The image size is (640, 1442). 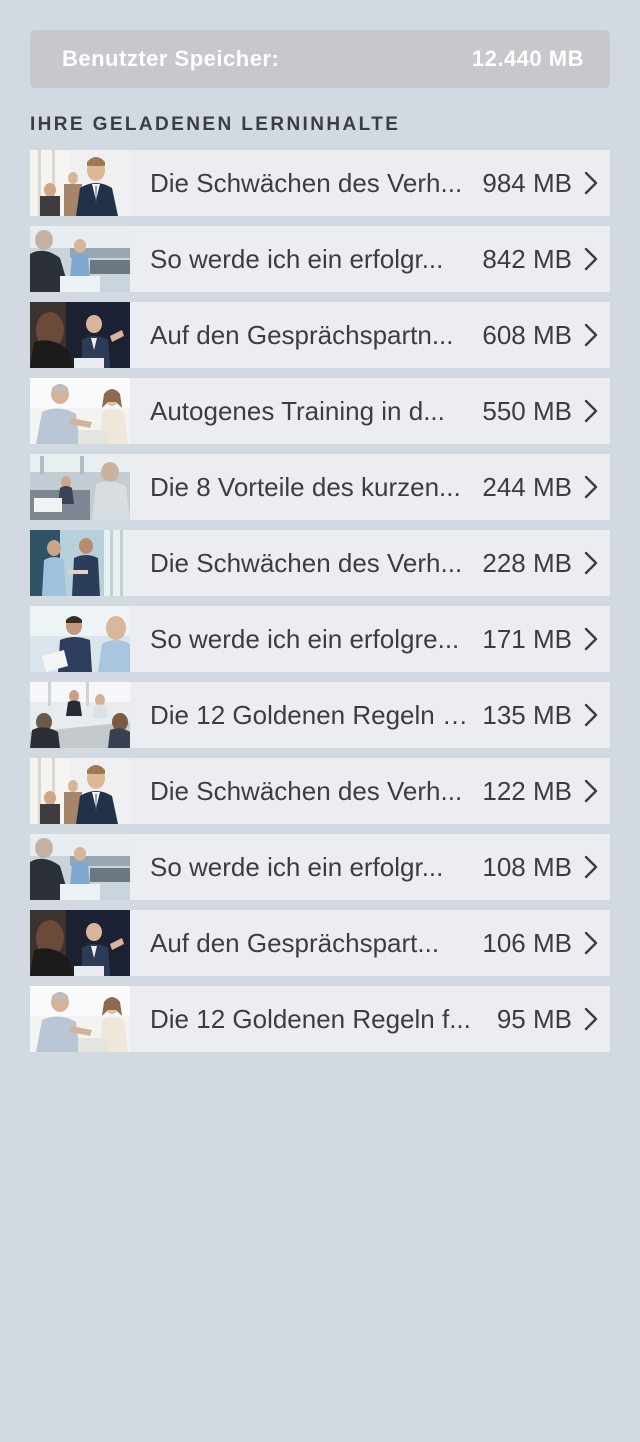 I want to click on item-size: 244 MB, so click(x=527, y=486).